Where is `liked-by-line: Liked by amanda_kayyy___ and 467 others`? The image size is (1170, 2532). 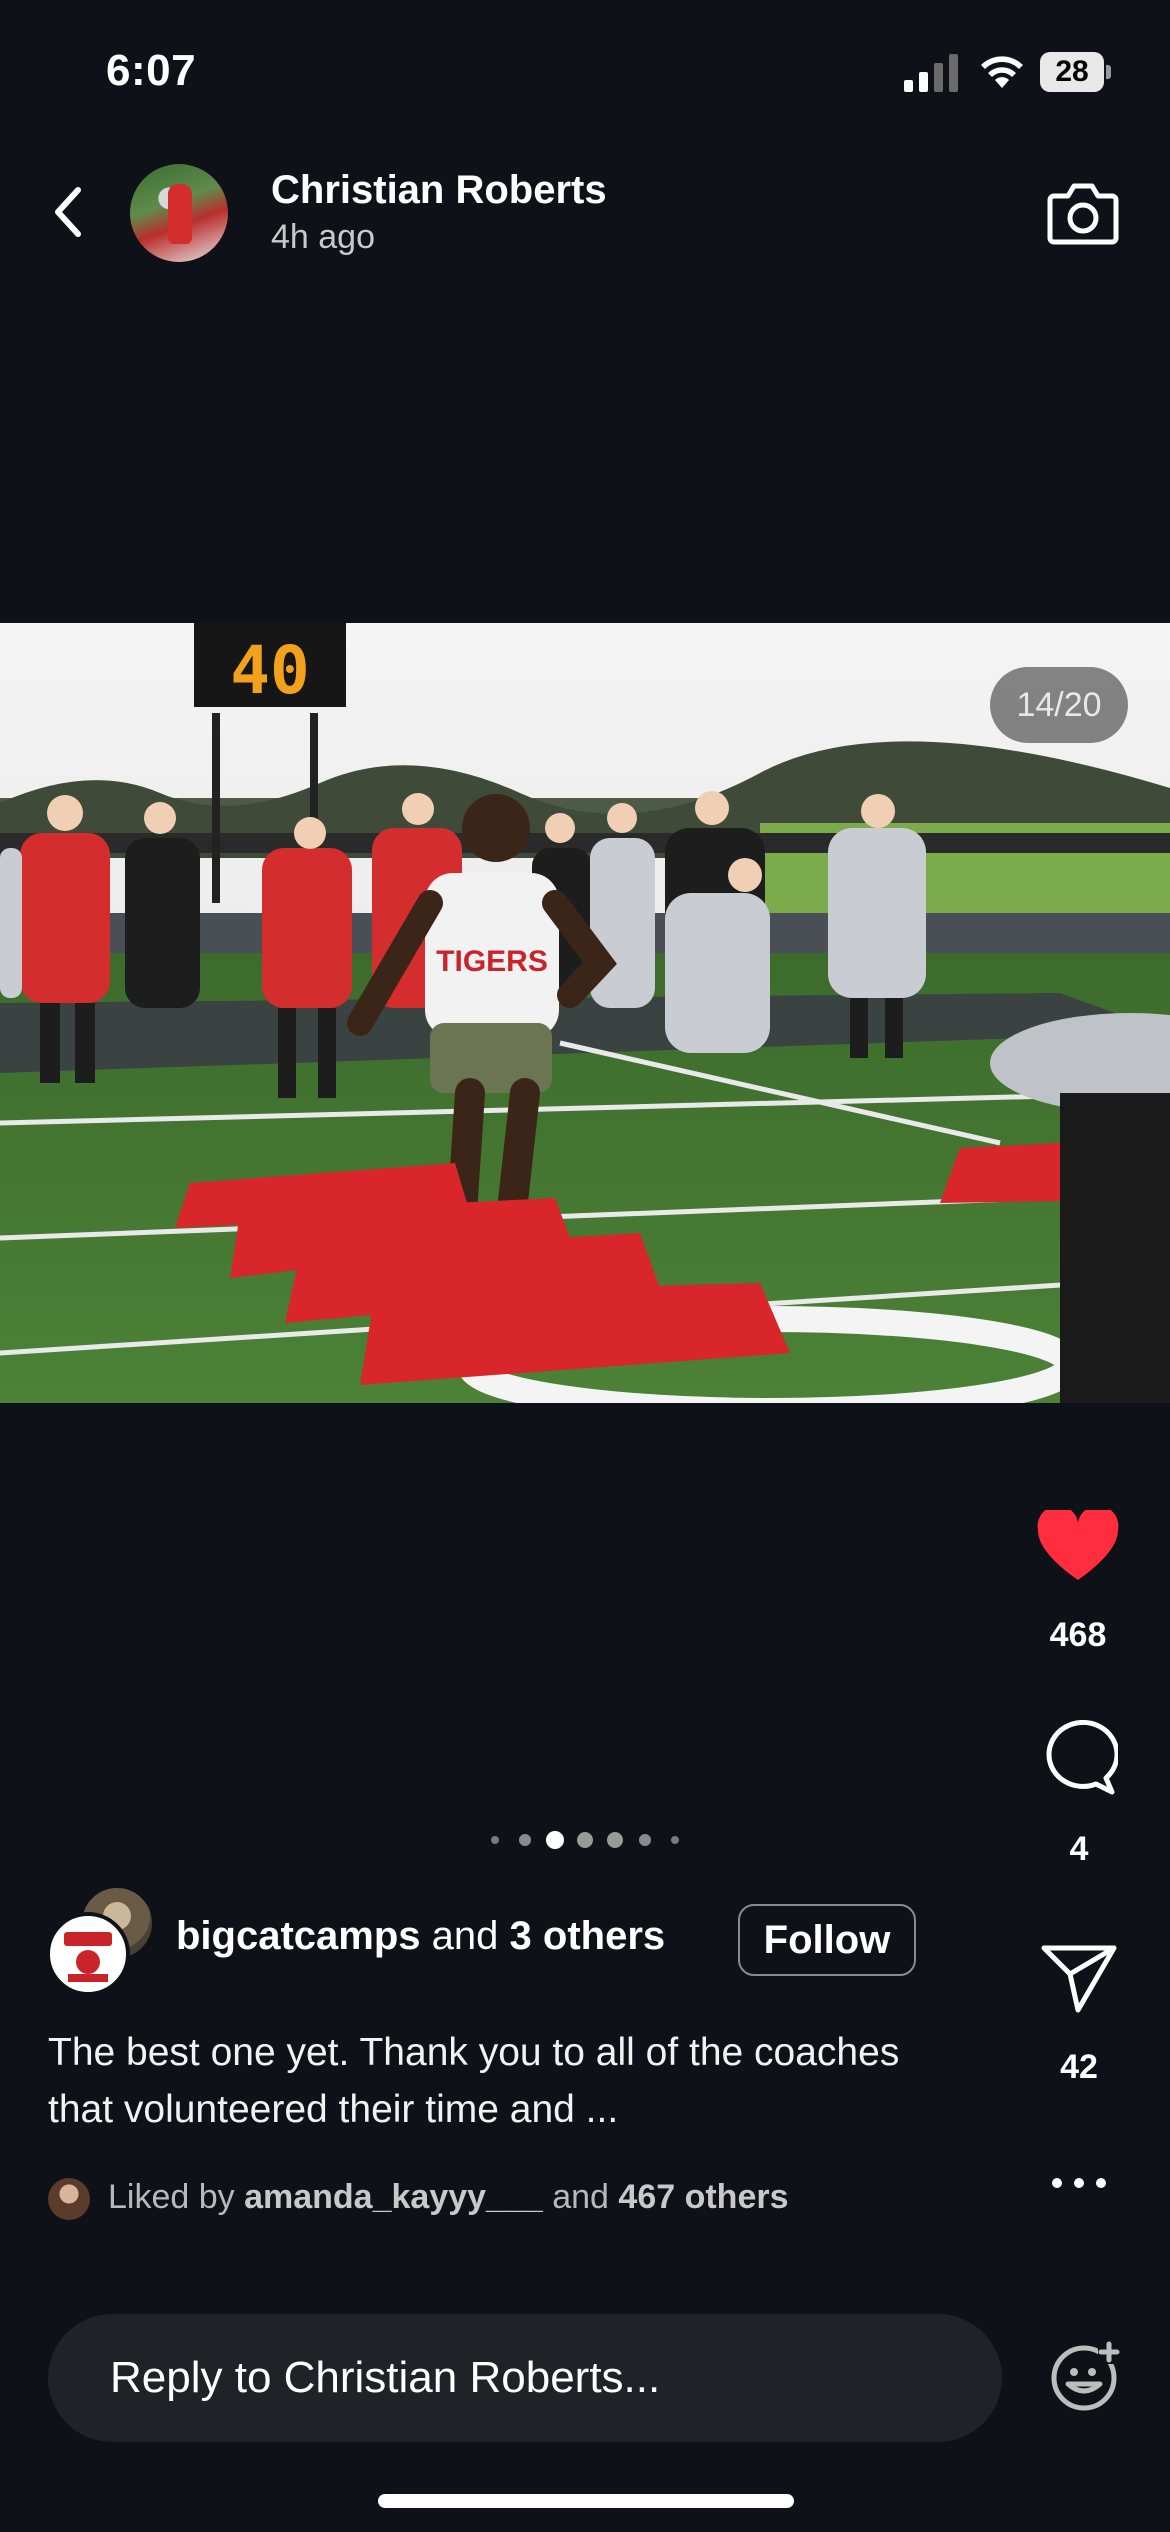 liked-by-line: Liked by amanda_kayyy___ and 467 others is located at coordinates (448, 2197).